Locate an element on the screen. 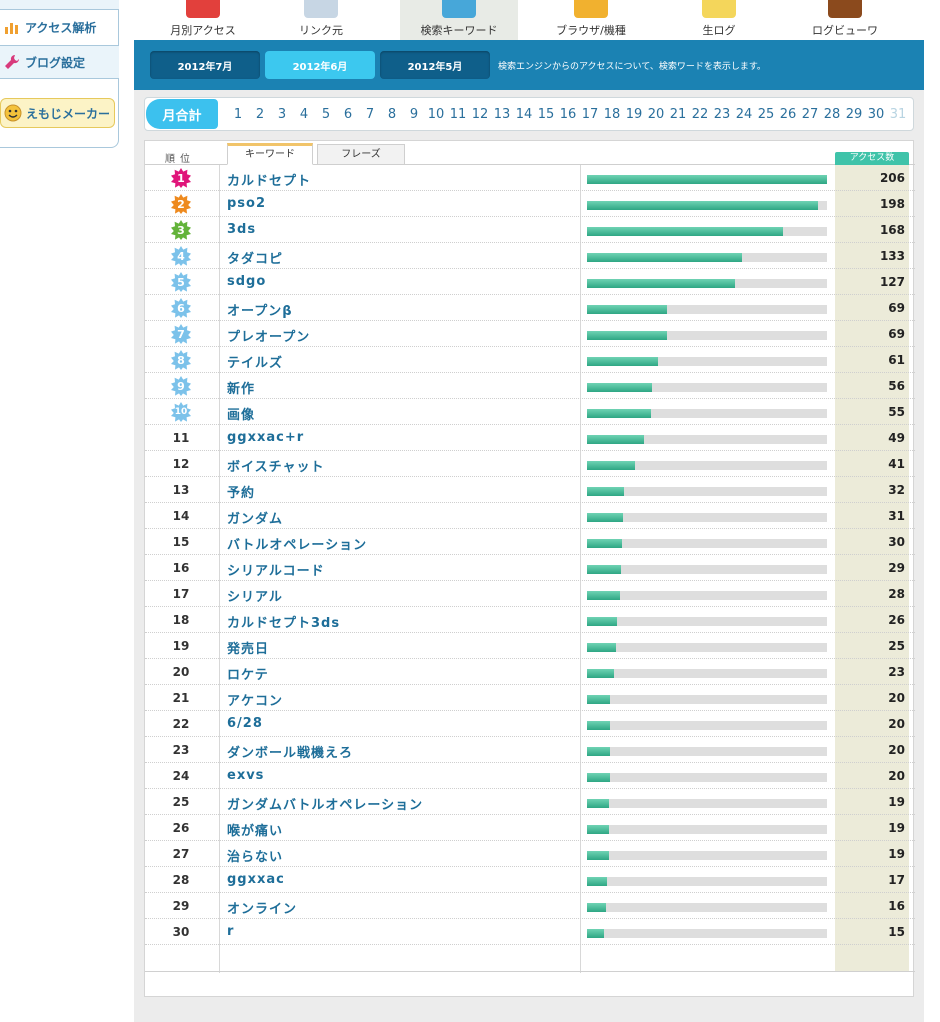 The height and width of the screenshot is (1022, 940). keyword-link: カルドセプト3ds is located at coordinates (283, 621).